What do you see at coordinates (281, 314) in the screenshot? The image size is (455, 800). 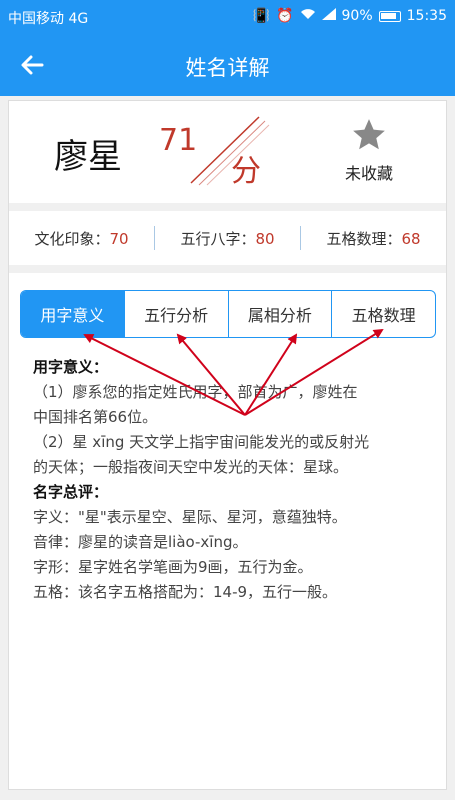 I see `tab-zodiac-analysis: 属相分析` at bounding box center [281, 314].